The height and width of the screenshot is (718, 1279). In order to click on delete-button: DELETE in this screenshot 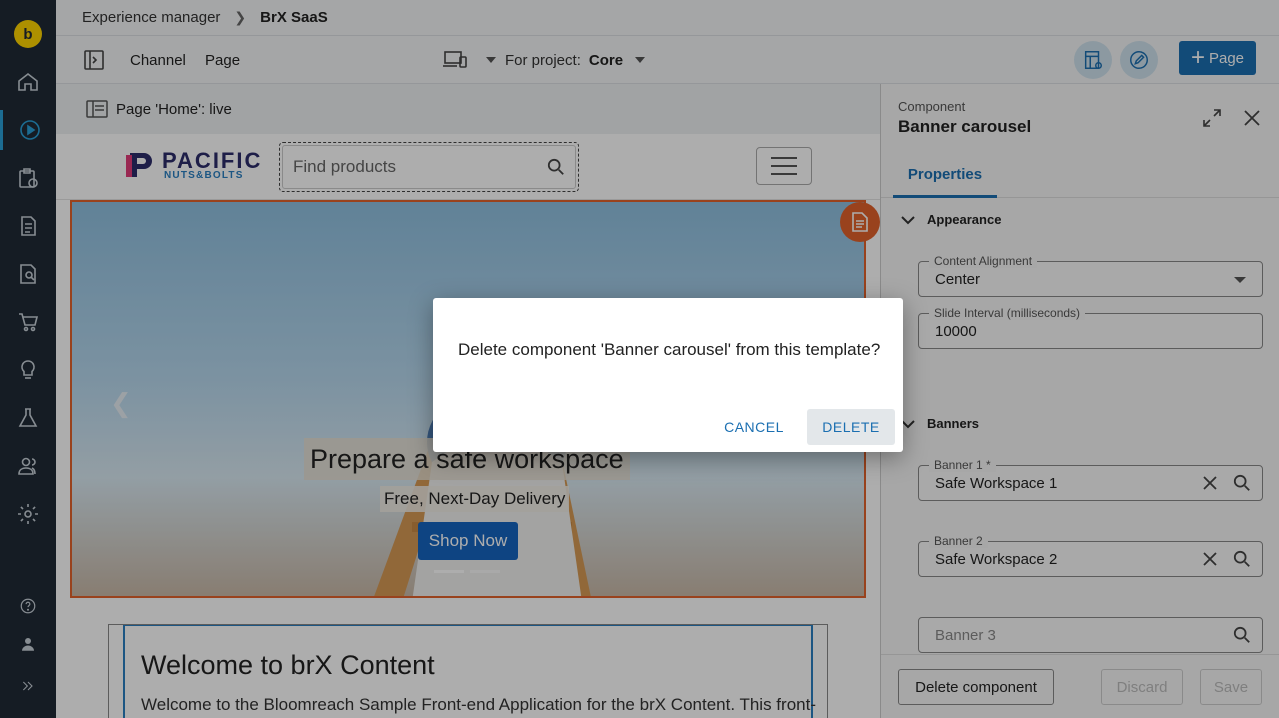, I will do `click(851, 427)`.